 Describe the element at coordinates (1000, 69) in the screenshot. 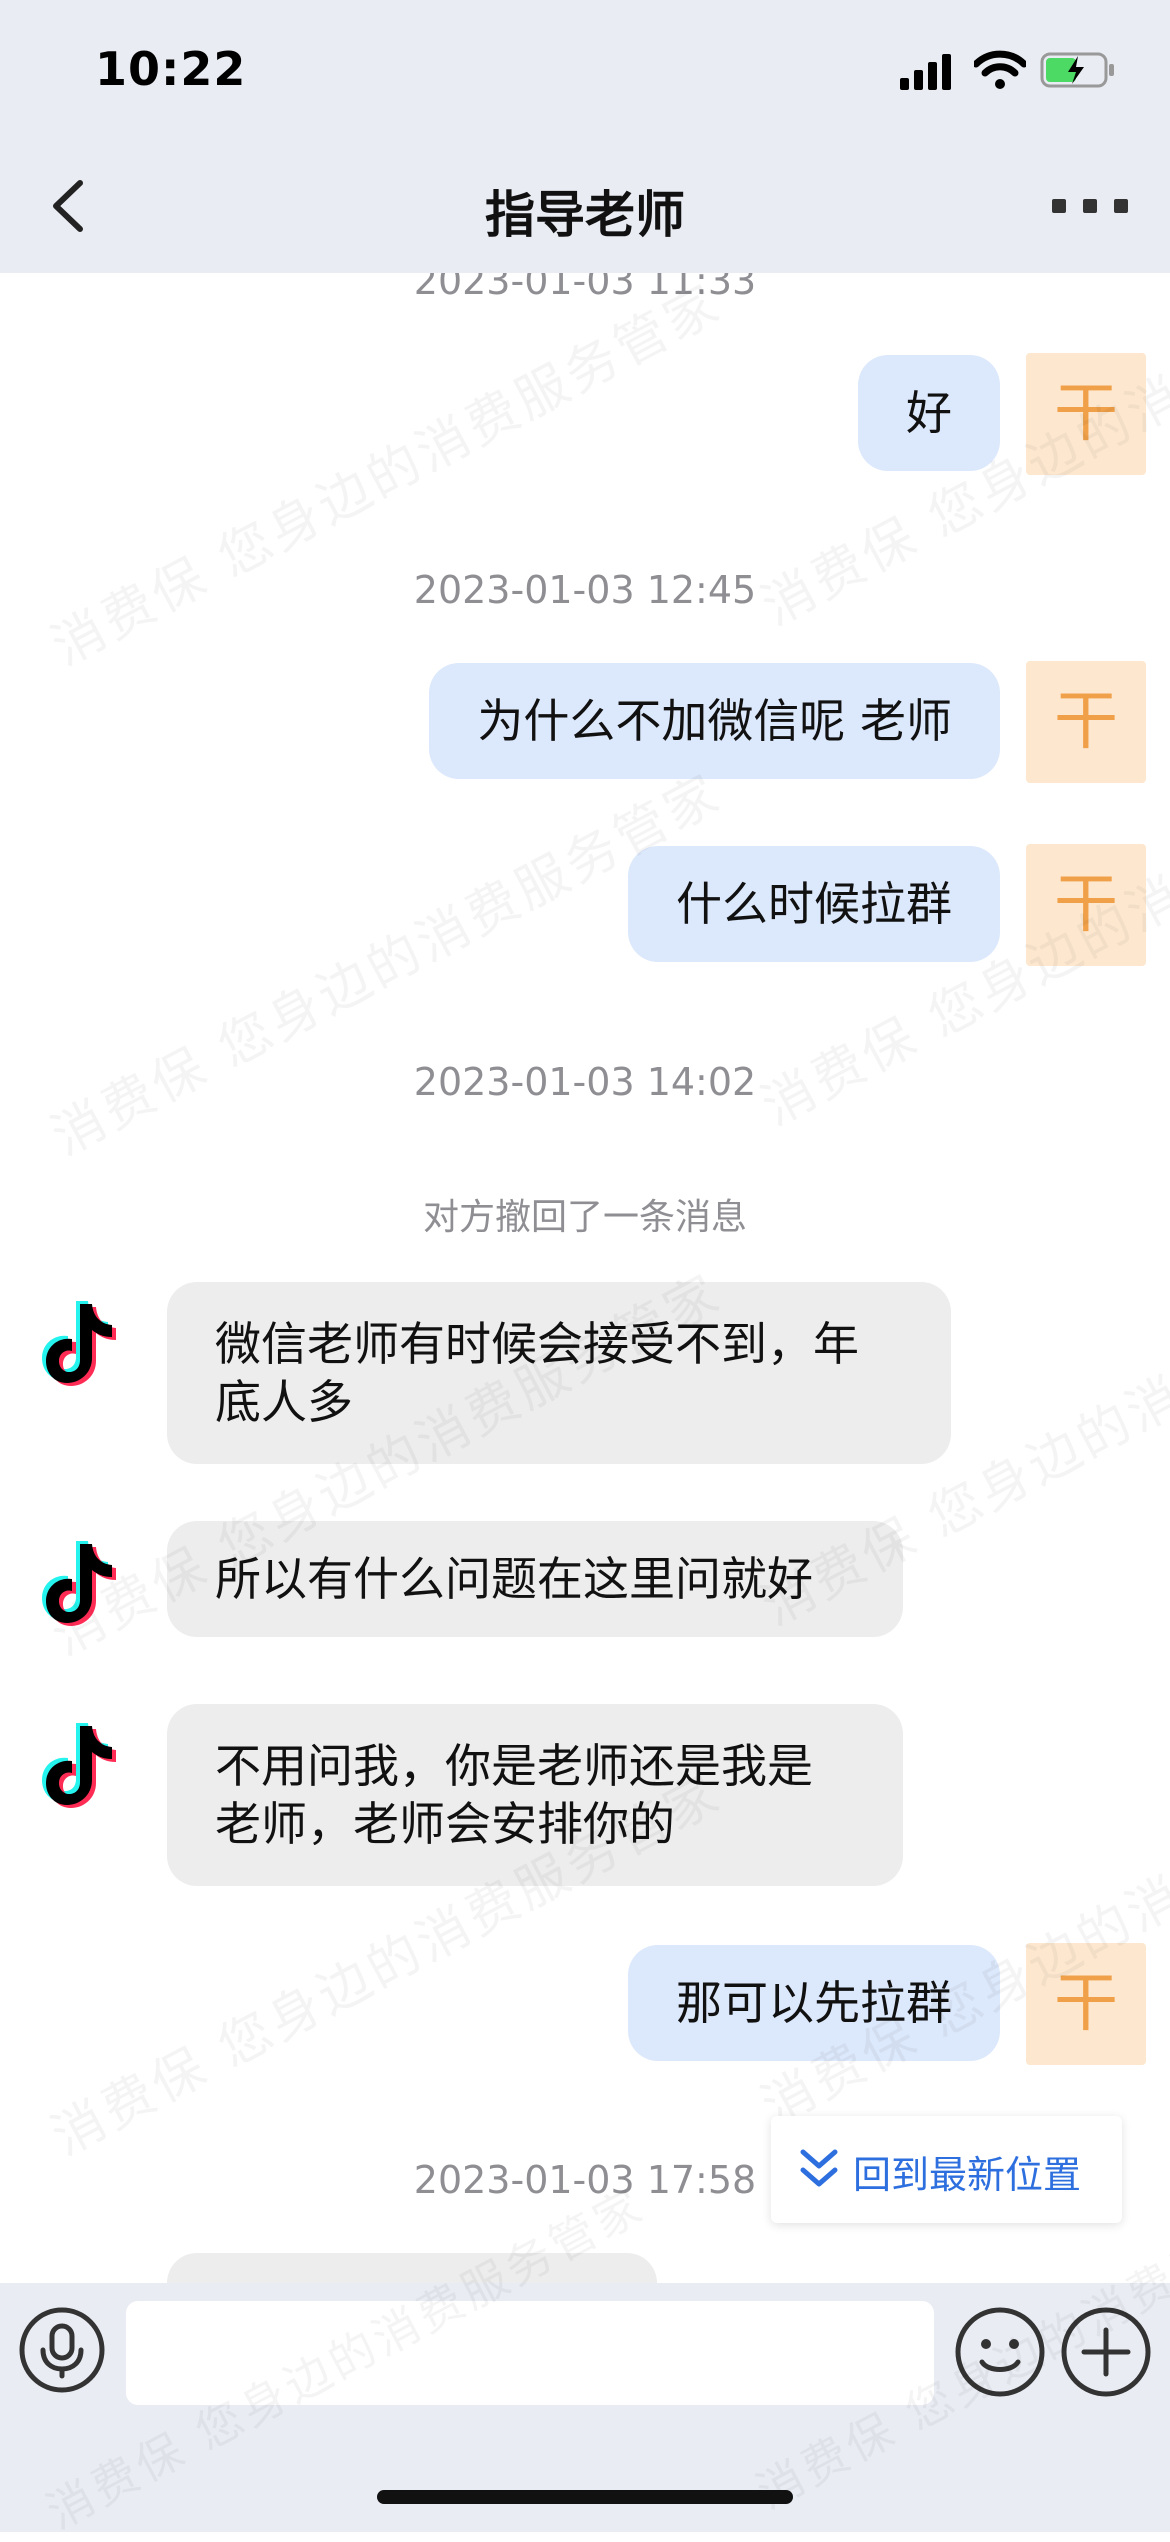

I see `wifi-icon` at that location.